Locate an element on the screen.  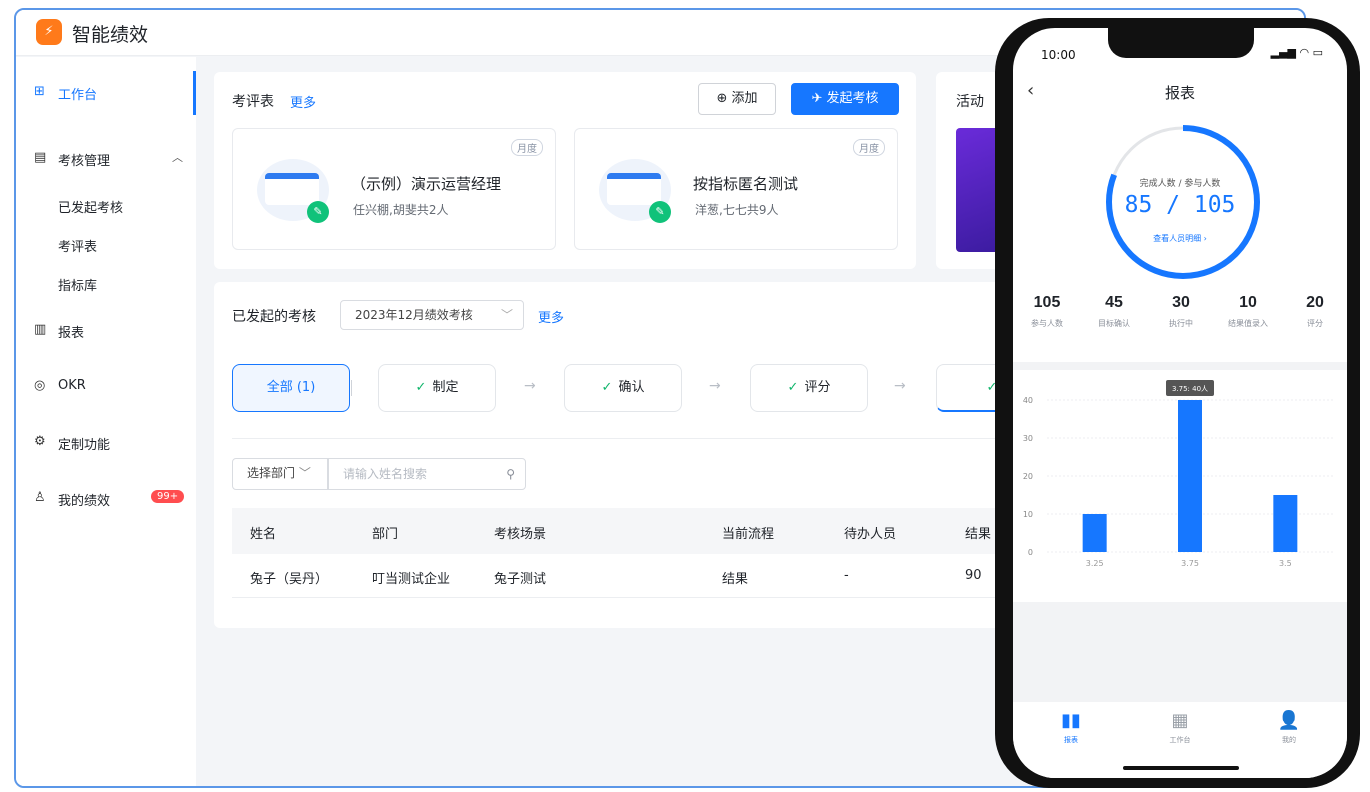
add-button: ⊕ 添加 is located at coordinates (737, 99).